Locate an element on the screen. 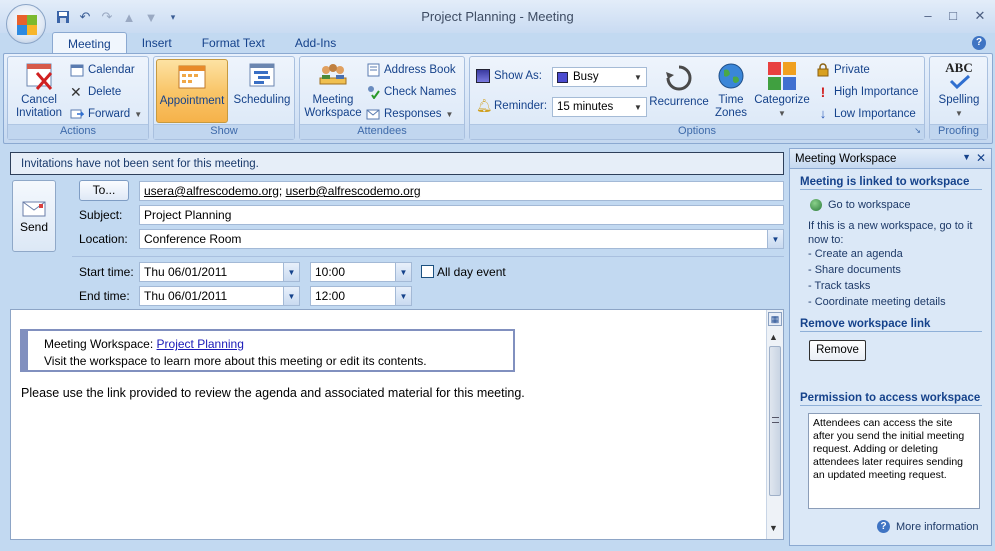 The height and width of the screenshot is (551, 995). start-time-value: 10:00 is located at coordinates (330, 272).